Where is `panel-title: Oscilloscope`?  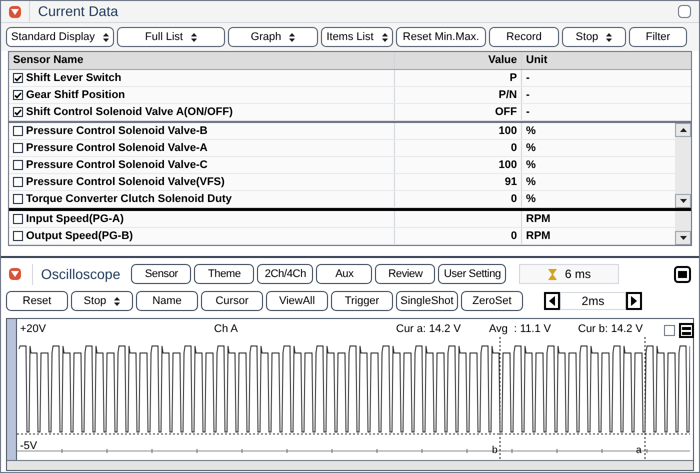 panel-title: Oscilloscope is located at coordinates (76, 274).